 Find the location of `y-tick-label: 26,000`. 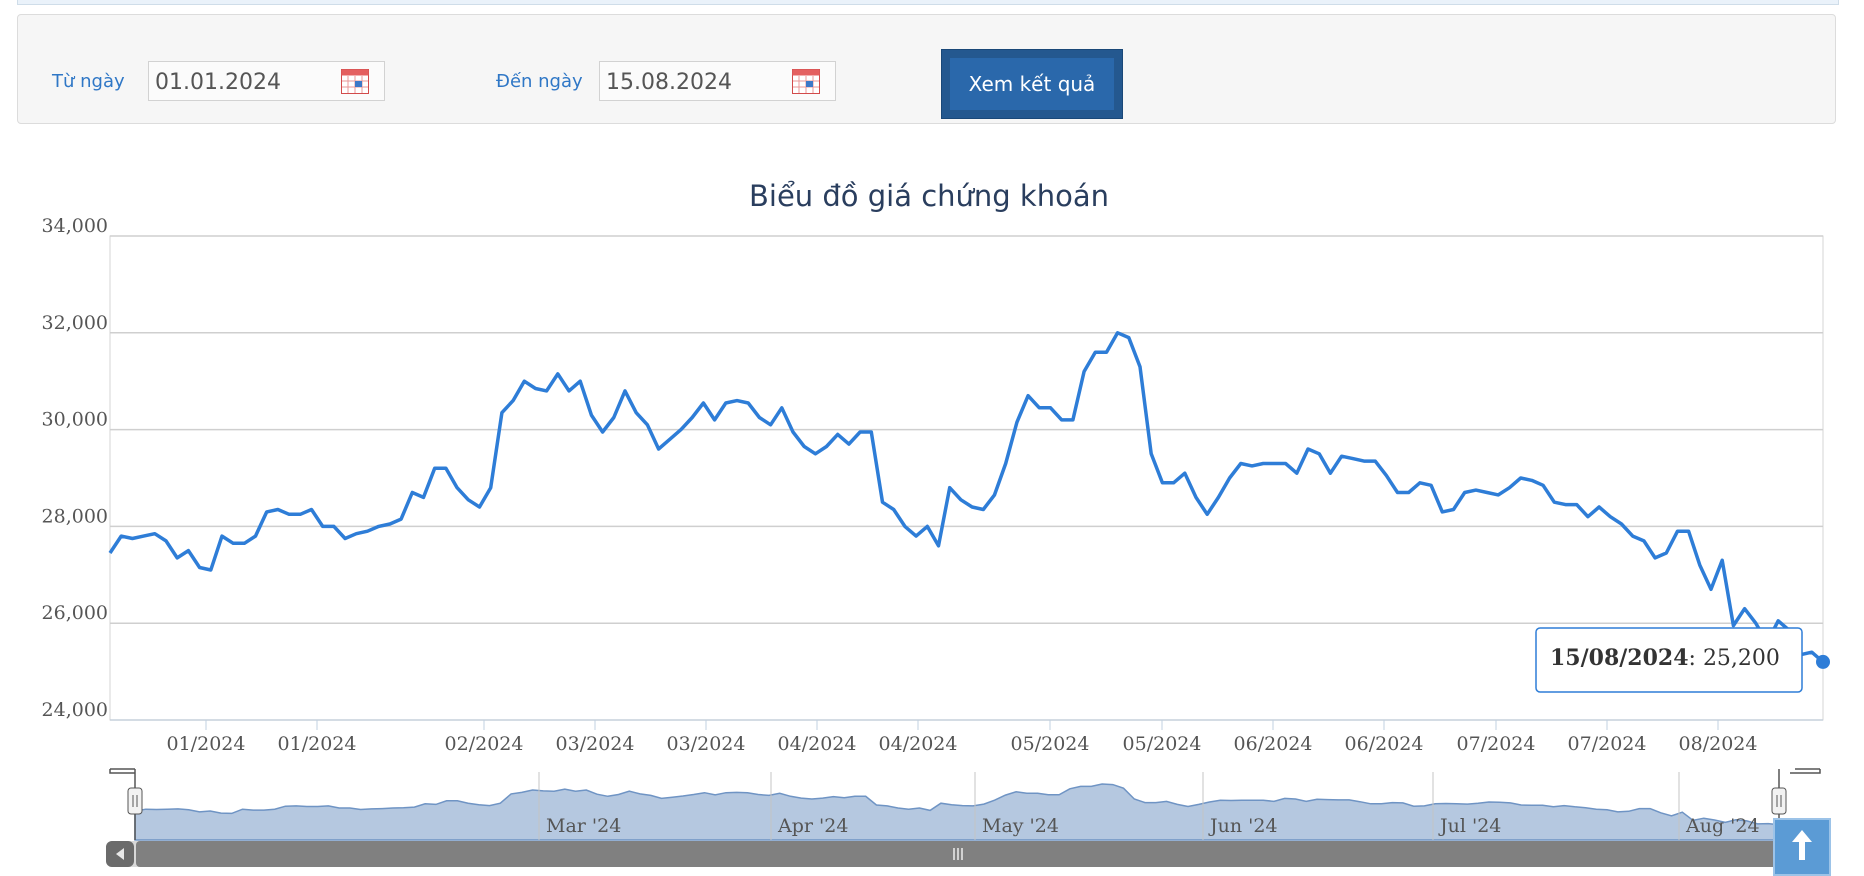

y-tick-label: 26,000 is located at coordinates (75, 613).